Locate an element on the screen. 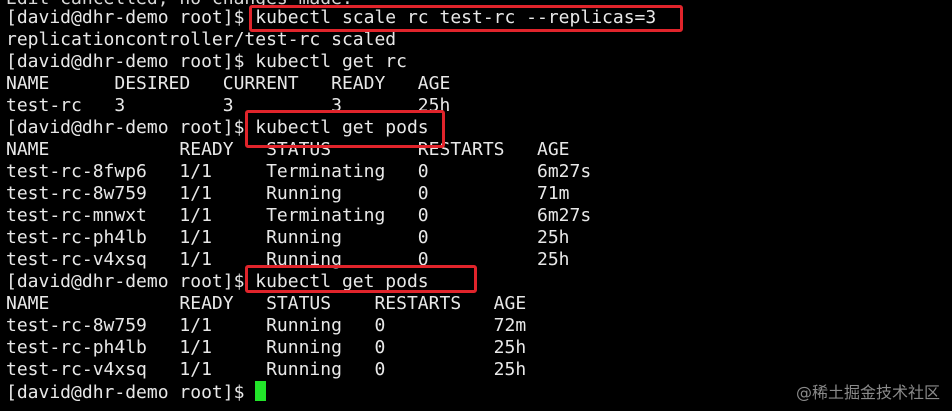  prompt: [david@dhr-demo root]$ is located at coordinates (131, 392).